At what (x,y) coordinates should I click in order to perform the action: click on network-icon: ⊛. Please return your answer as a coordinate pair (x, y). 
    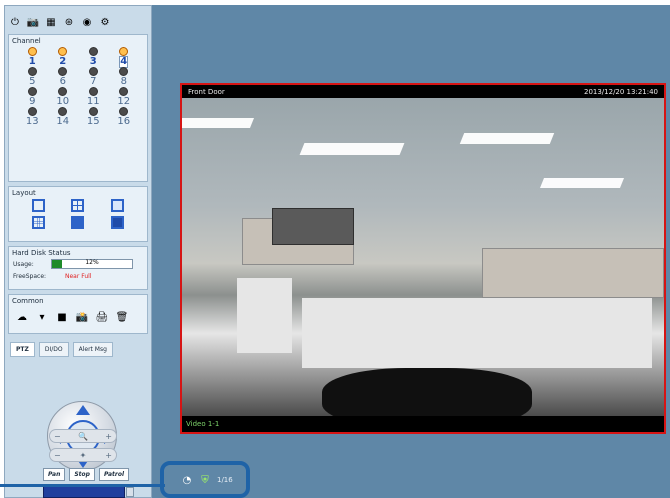
    Looking at the image, I should click on (69, 22).